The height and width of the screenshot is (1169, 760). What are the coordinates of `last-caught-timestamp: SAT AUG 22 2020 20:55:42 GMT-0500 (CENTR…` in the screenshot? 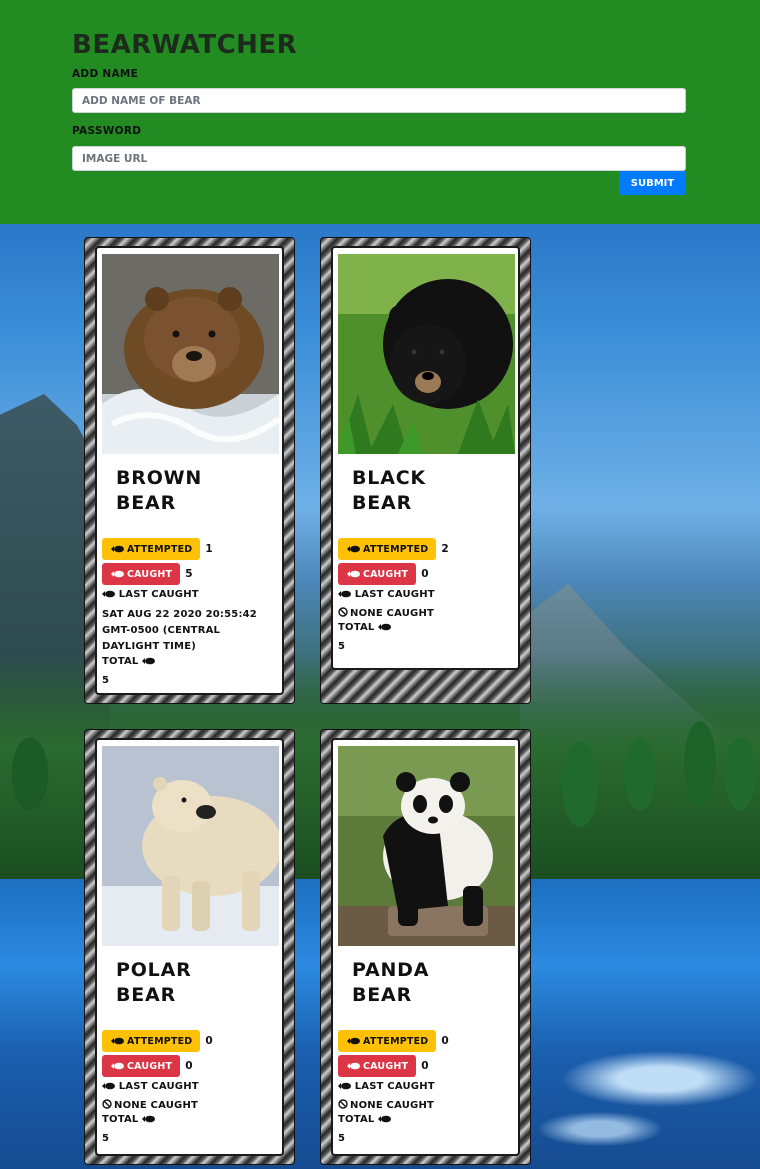 It's located at (179, 630).